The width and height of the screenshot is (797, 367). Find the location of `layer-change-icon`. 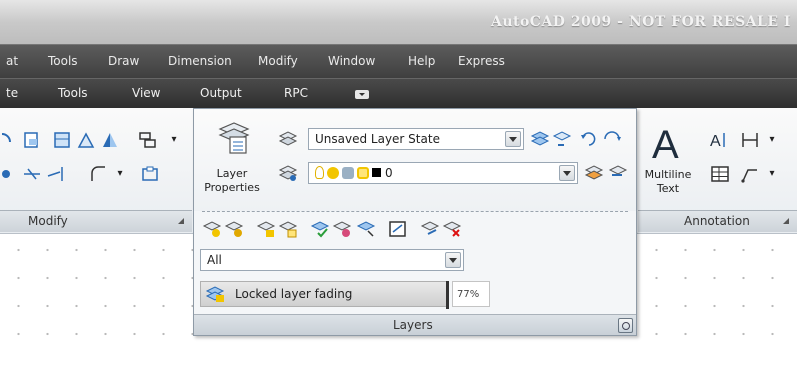

layer-change-icon is located at coordinates (366, 229).